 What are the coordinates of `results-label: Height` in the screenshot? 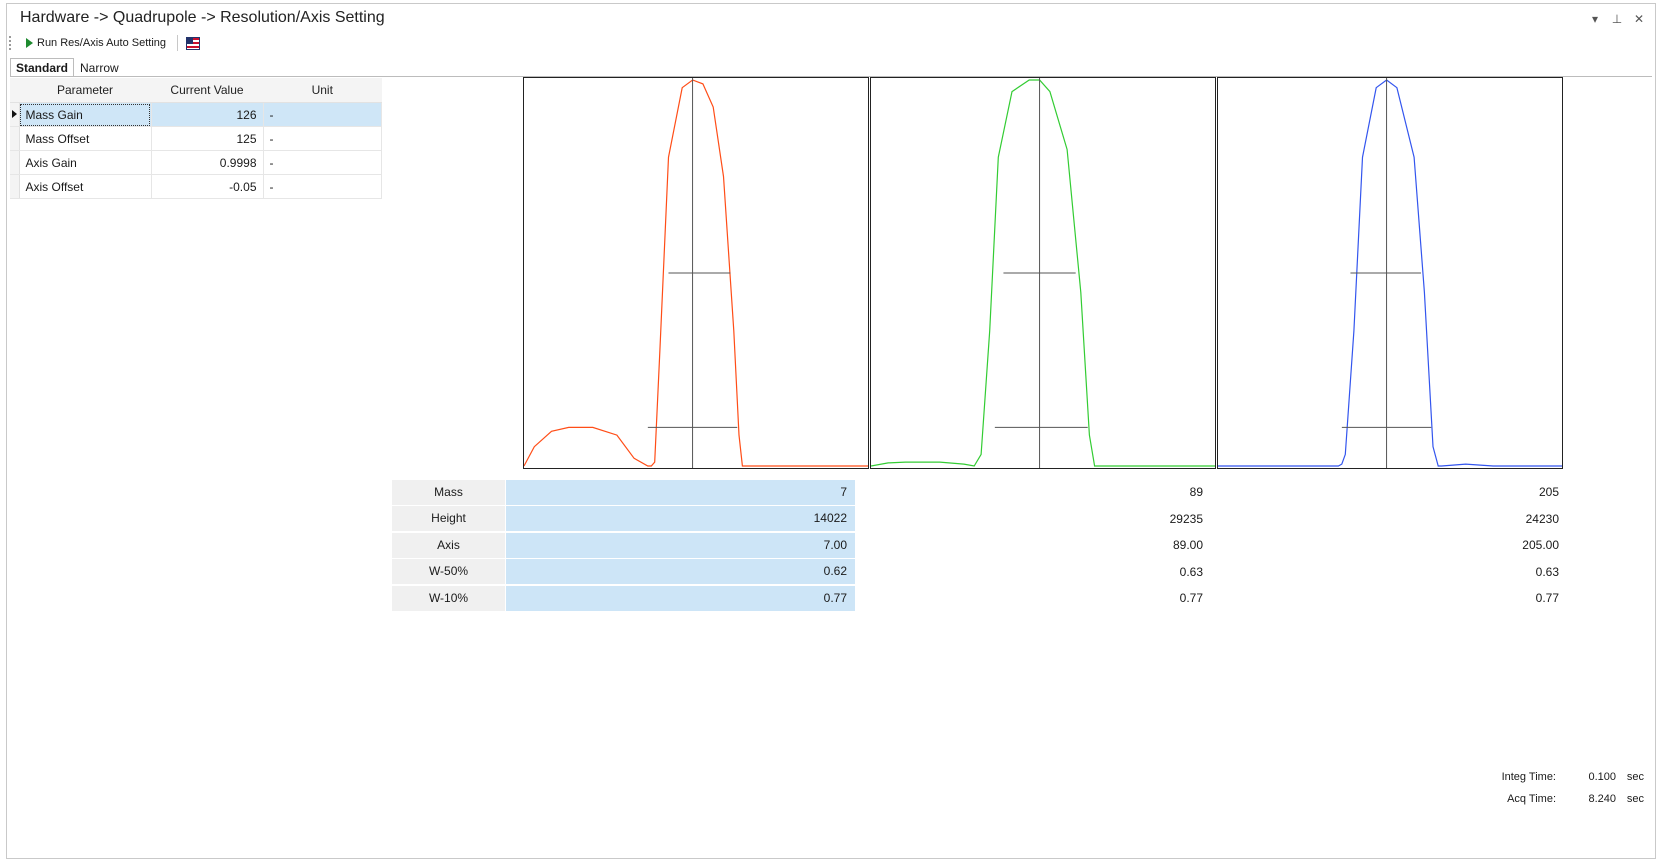 It's located at (448, 519).